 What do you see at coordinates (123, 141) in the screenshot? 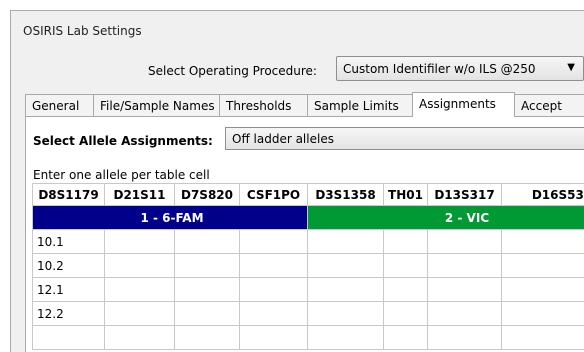
I see `assignments-label: Select Allele Assignments:` at bounding box center [123, 141].